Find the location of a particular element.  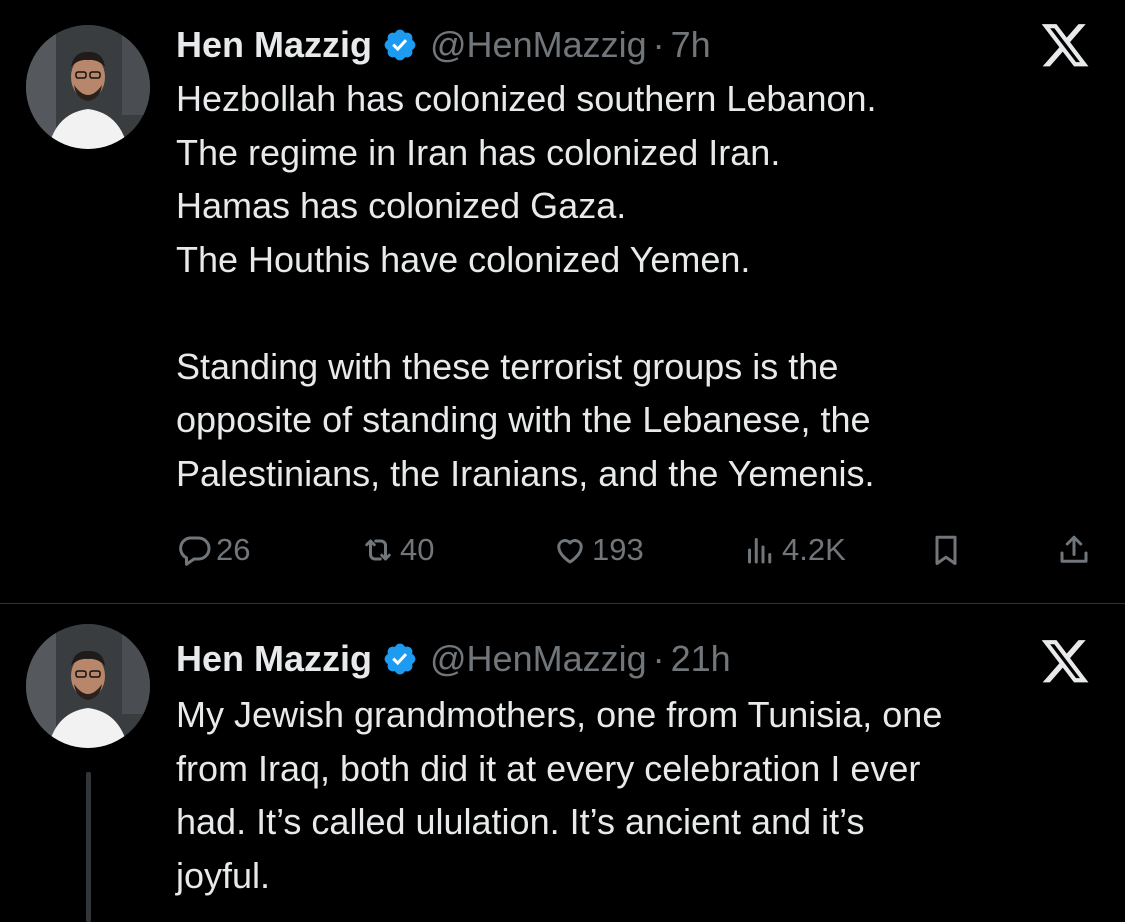

action-bar: 26 40 193 4.2K is located at coordinates (636, 550).